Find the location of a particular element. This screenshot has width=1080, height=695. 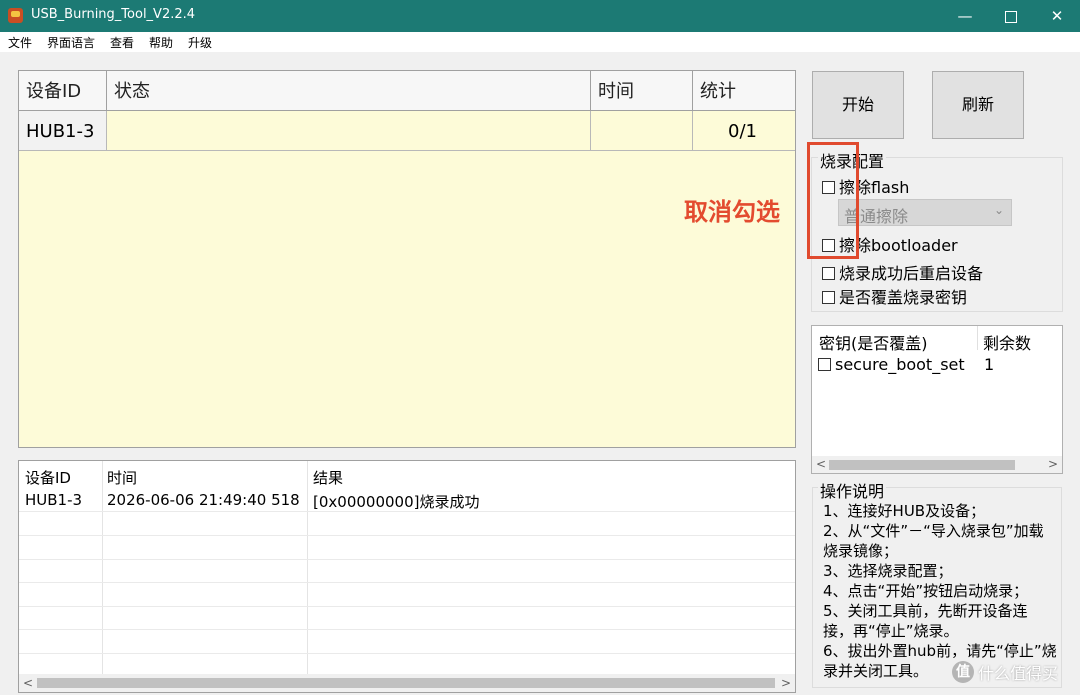

log-column-device-id: 设备ID is located at coordinates (48, 477).